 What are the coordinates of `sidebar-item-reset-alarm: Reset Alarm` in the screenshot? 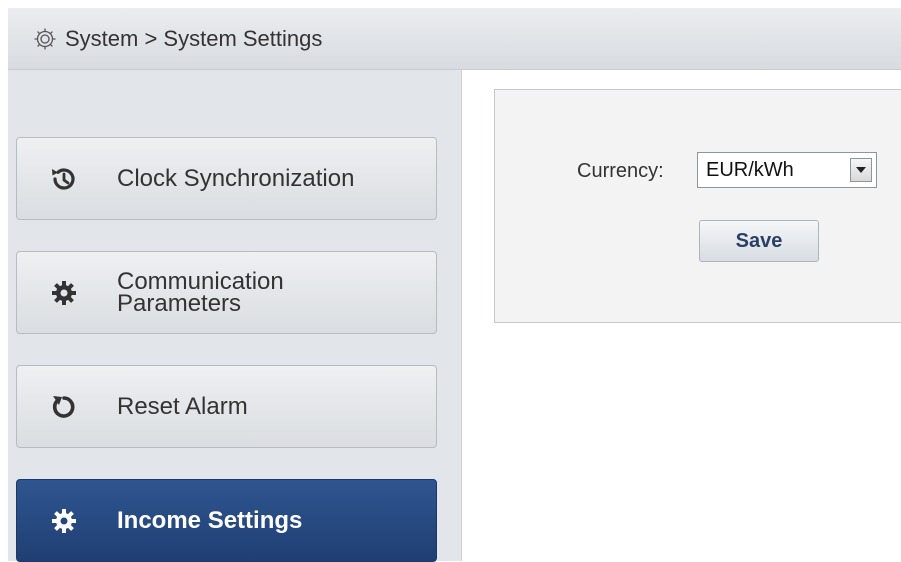 It's located at (226, 406).